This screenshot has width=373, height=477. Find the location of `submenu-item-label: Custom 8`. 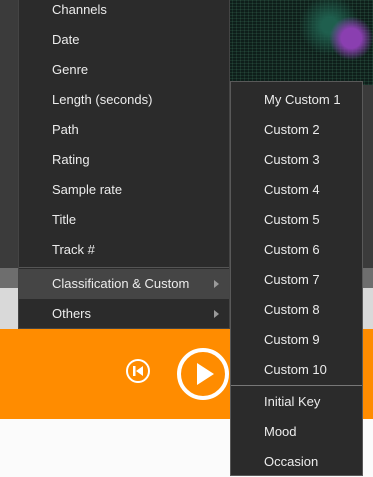

submenu-item-label: Custom 8 is located at coordinates (292, 309).